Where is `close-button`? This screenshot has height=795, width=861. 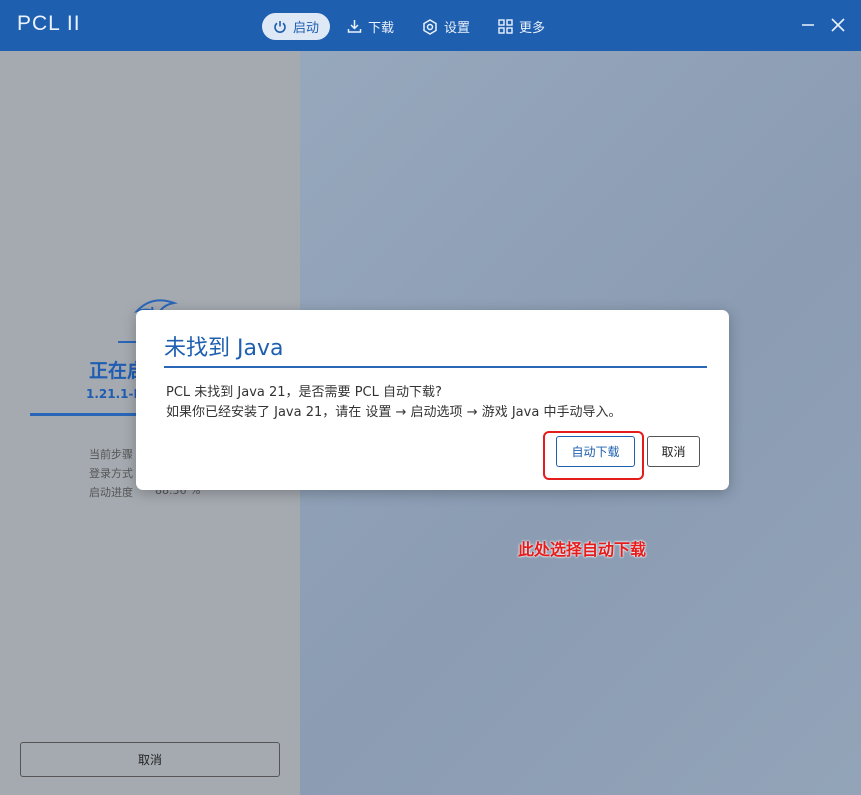 close-button is located at coordinates (838, 25).